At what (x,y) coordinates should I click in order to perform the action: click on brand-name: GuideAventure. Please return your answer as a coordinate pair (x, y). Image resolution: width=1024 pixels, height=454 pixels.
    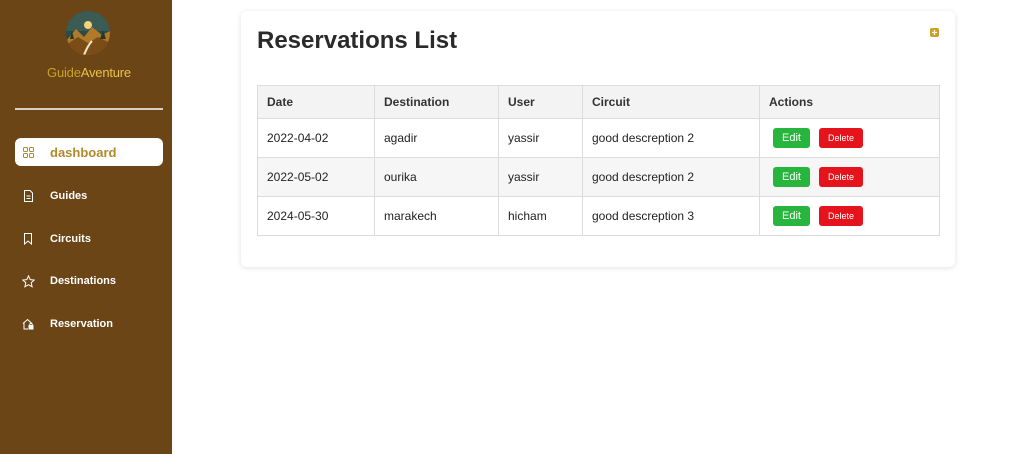
    Looking at the image, I should click on (89, 72).